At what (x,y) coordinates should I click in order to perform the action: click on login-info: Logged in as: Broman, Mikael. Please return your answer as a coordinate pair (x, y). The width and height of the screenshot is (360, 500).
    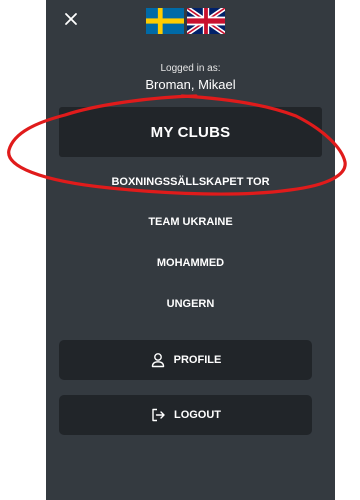
    Looking at the image, I should click on (190, 77).